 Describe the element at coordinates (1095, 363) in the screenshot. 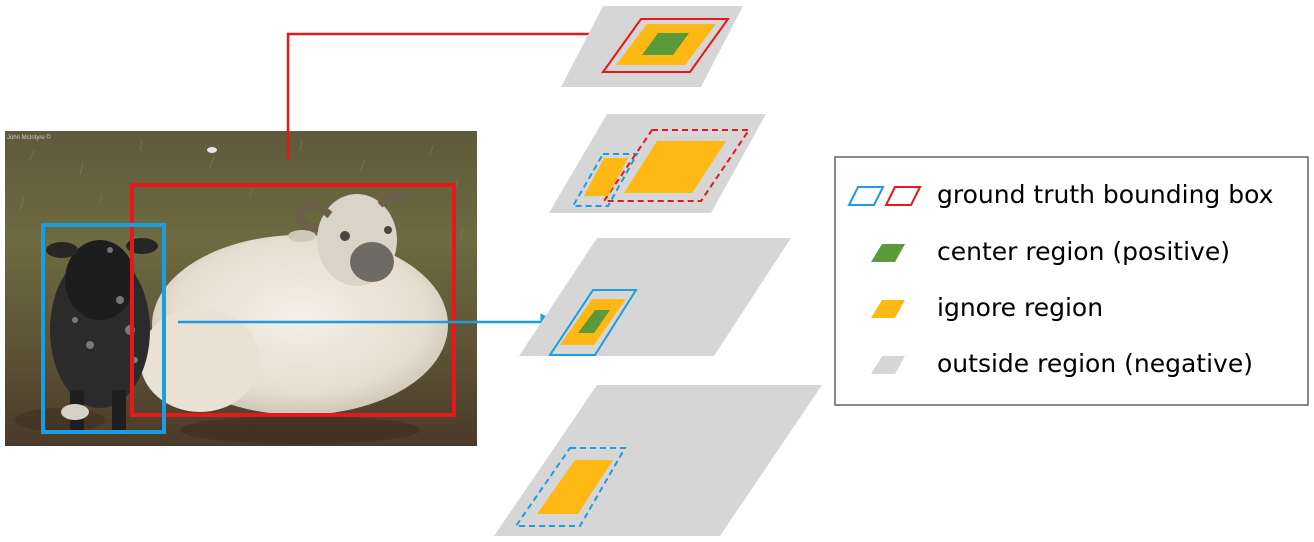

I see `legend-label-outside-region: outside region (negative)` at that location.